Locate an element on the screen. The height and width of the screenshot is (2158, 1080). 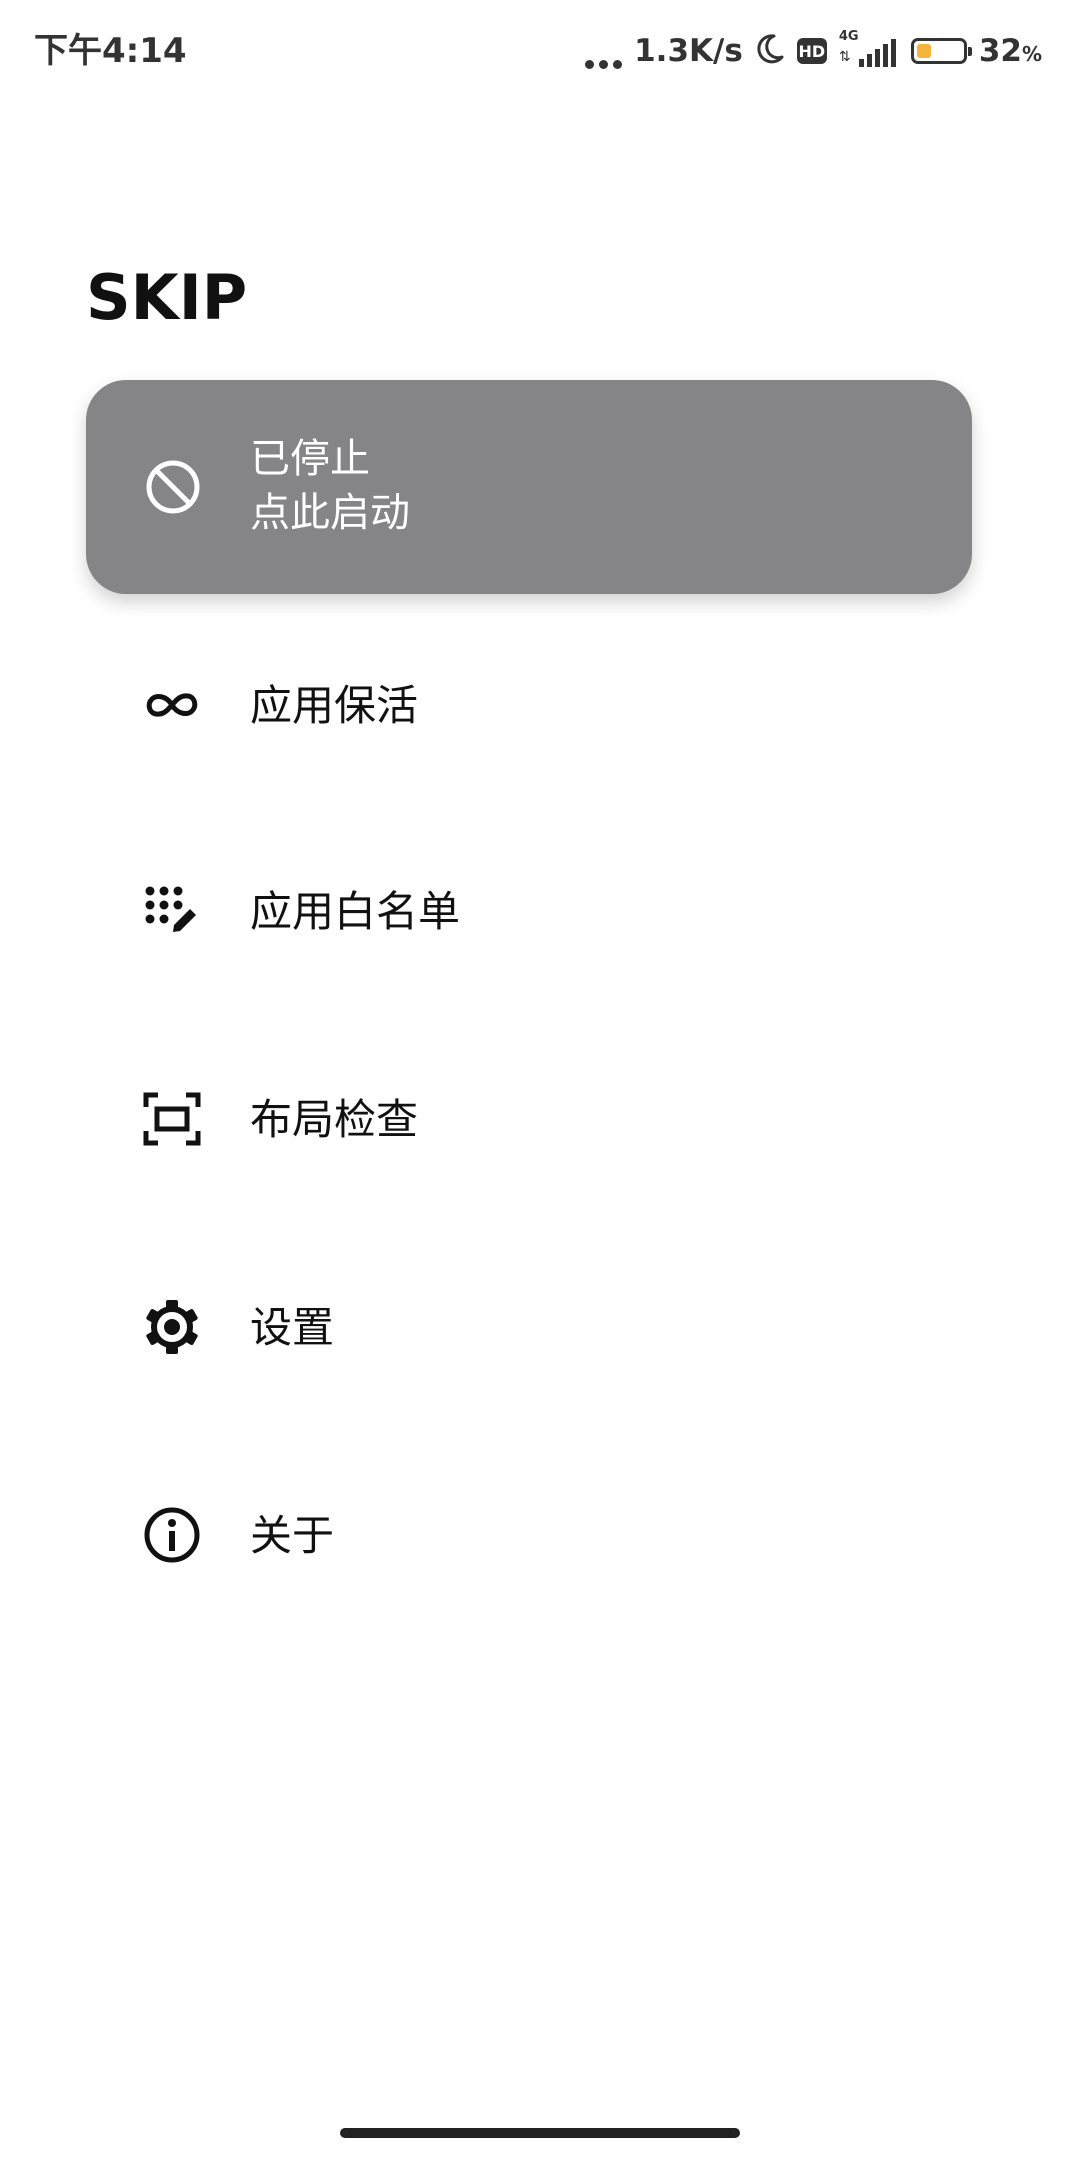
status-bar: 下午4:14 1.3K/s HD 4G ⇅ 32% is located at coordinates (540, 50).